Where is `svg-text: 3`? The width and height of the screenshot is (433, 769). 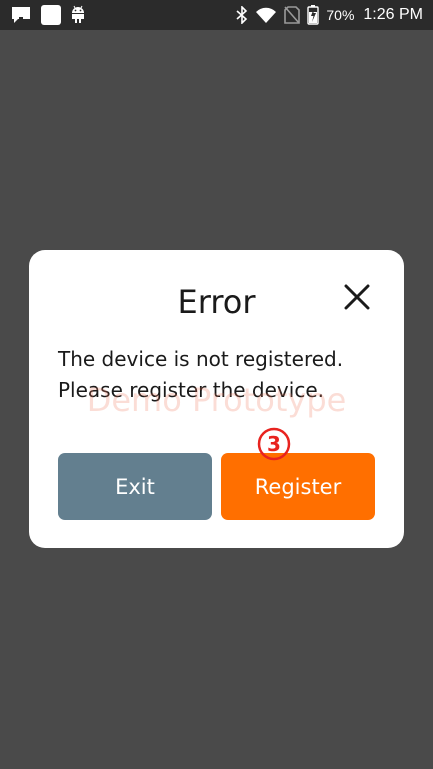
svg-text: 3 is located at coordinates (274, 444).